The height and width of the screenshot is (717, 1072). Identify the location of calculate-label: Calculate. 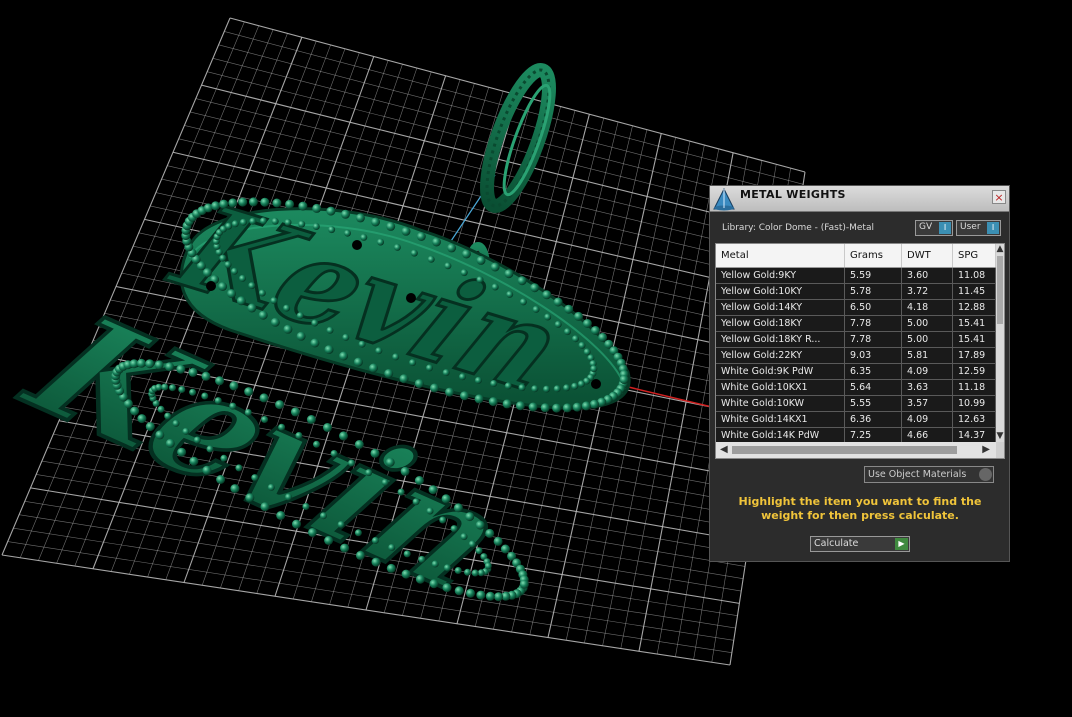
(836, 543).